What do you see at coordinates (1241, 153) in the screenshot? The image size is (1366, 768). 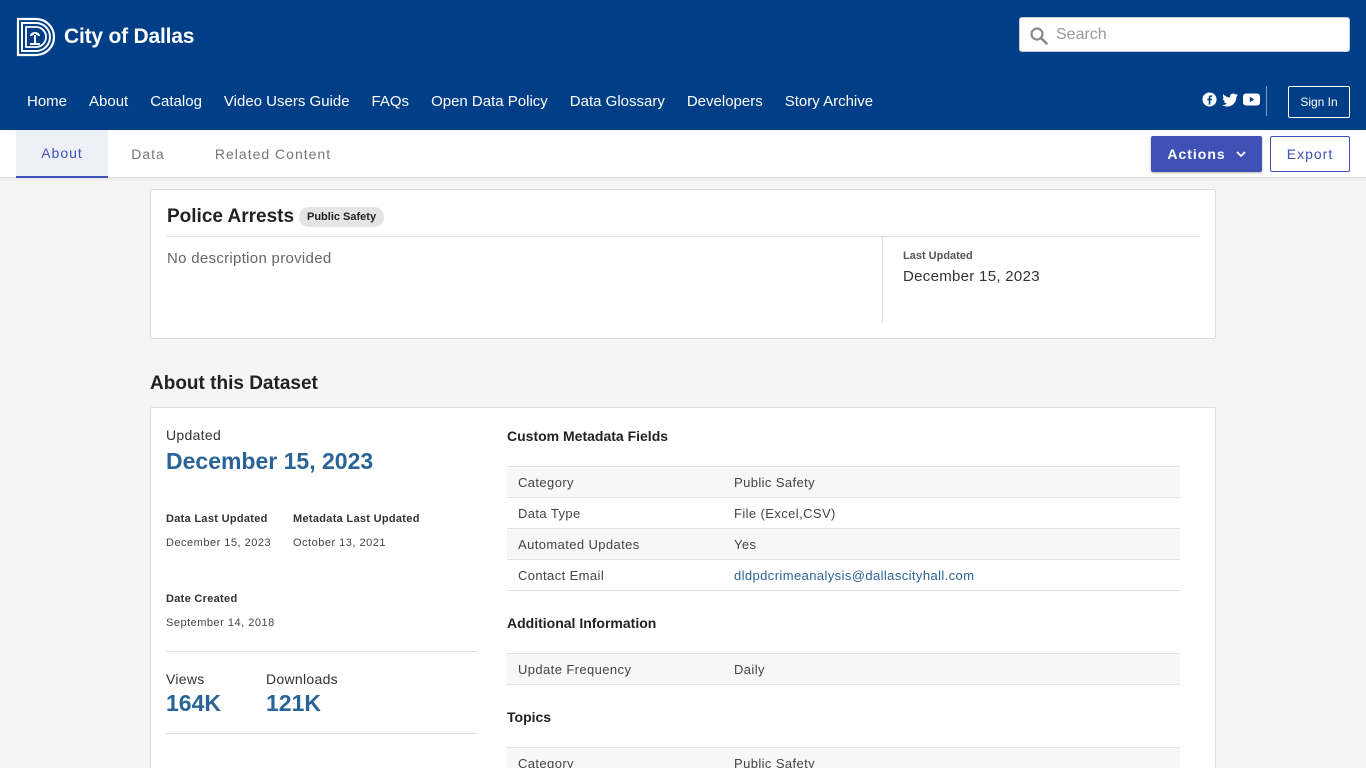 I see `chevron-down-icon` at bounding box center [1241, 153].